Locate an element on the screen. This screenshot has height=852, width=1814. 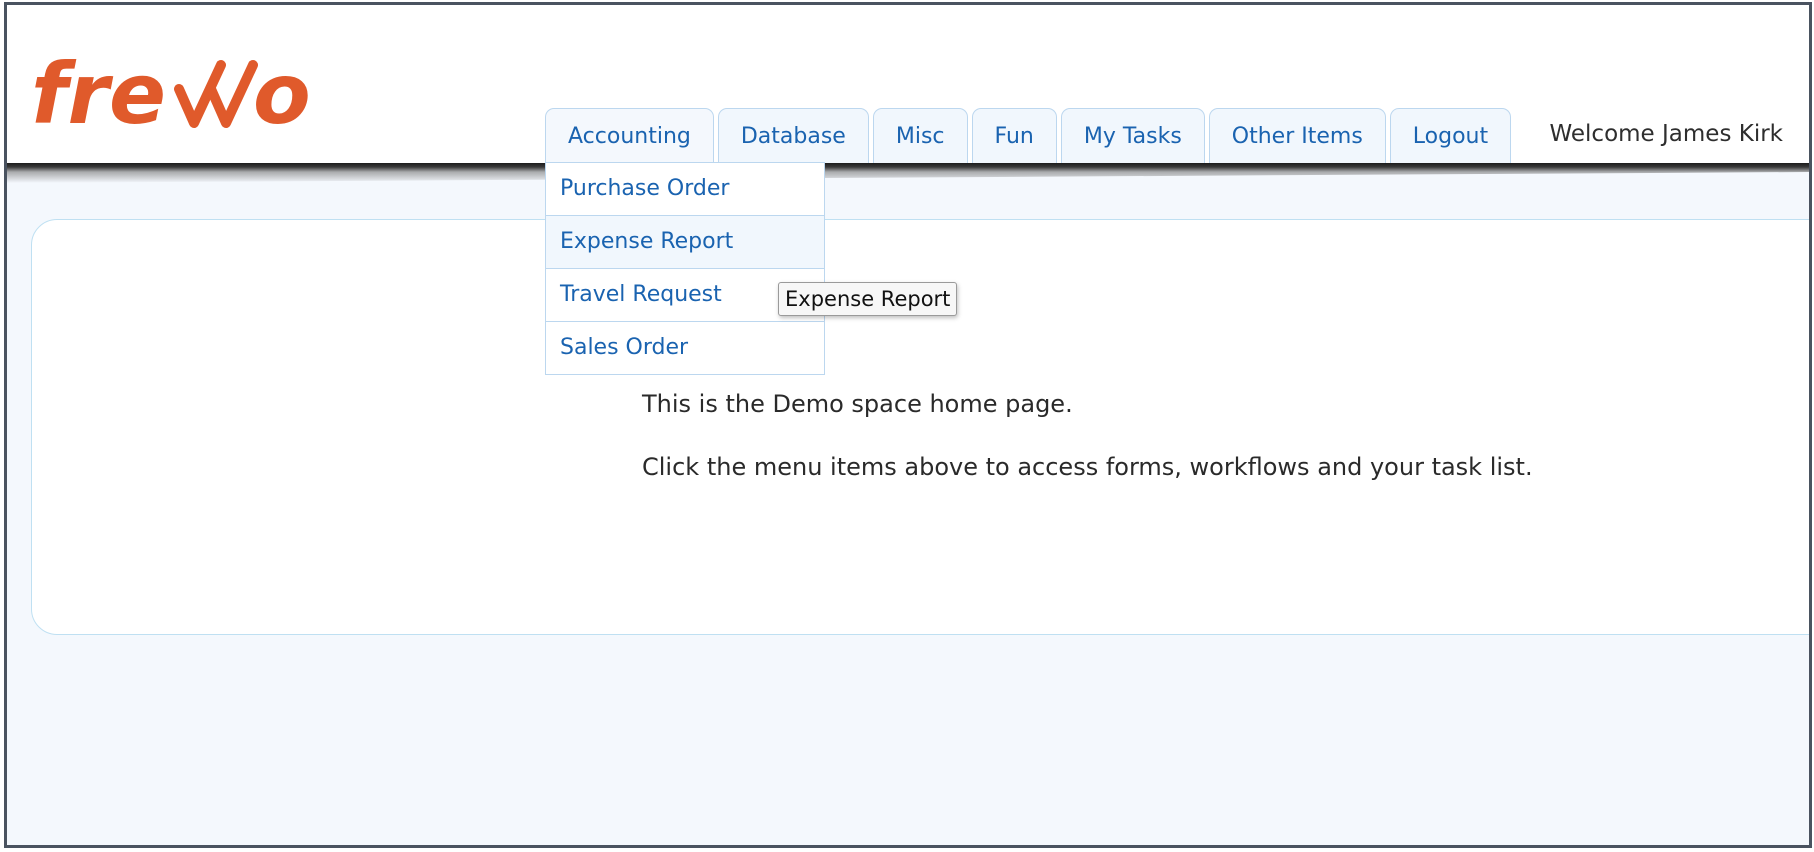
menu-item-purchase-order: Purchase Order is located at coordinates (685, 189).